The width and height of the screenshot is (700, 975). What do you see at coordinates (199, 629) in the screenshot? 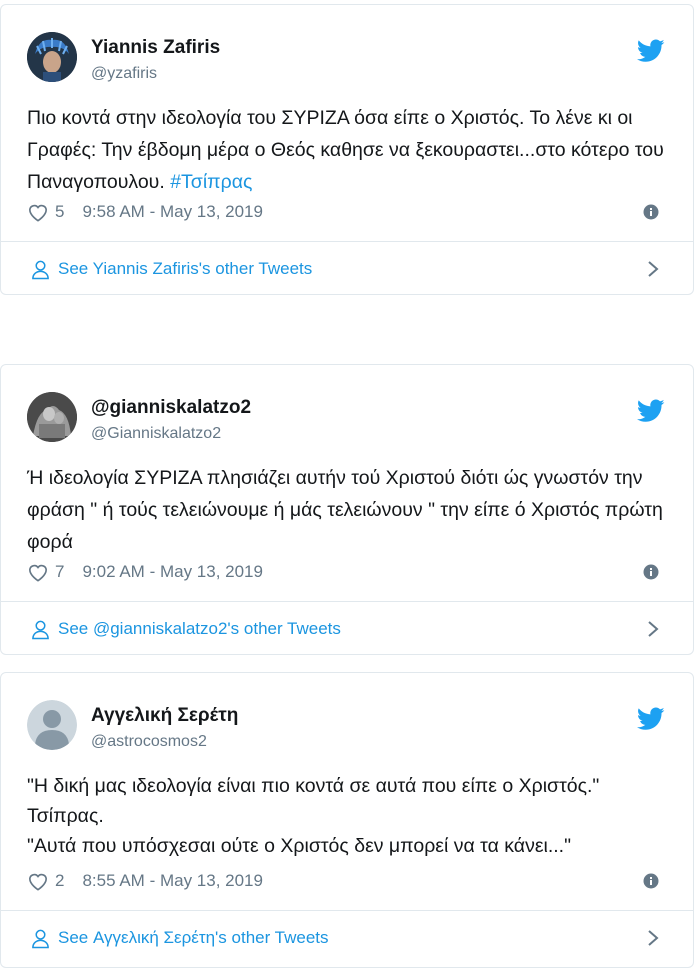
I see `see-other-tweets-label: See @gianniskalatzo2's other Tweets` at bounding box center [199, 629].